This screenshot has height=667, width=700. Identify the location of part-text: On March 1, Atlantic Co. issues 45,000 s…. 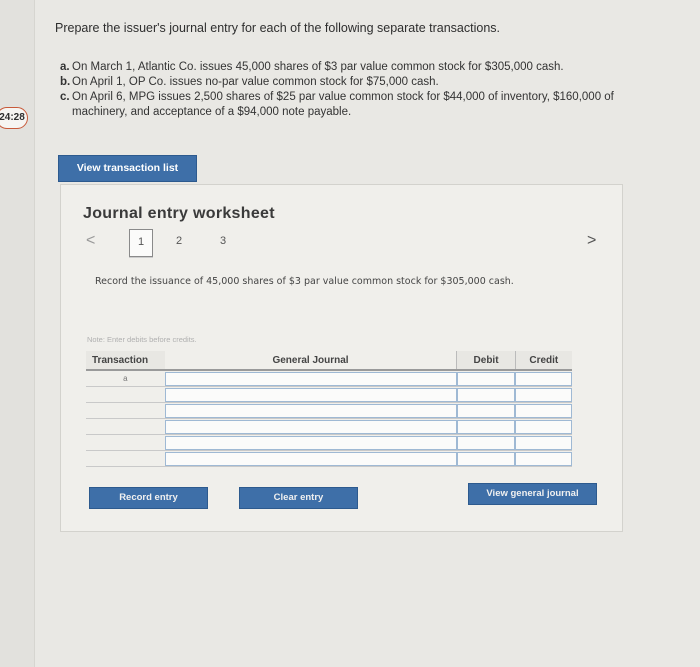
(318, 67).